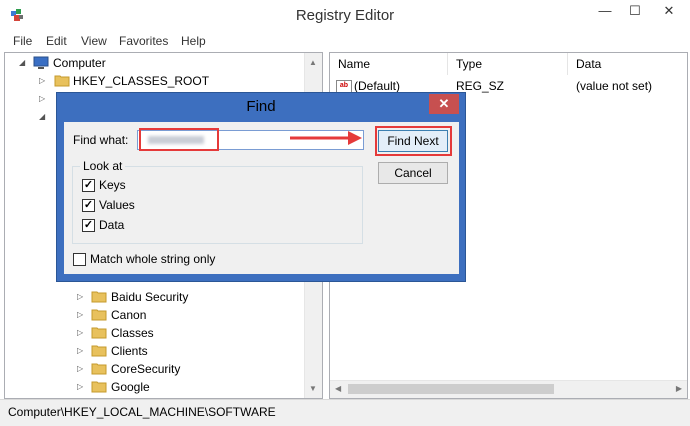  Describe the element at coordinates (413, 173) in the screenshot. I see `cancel-button: Cancel` at that location.